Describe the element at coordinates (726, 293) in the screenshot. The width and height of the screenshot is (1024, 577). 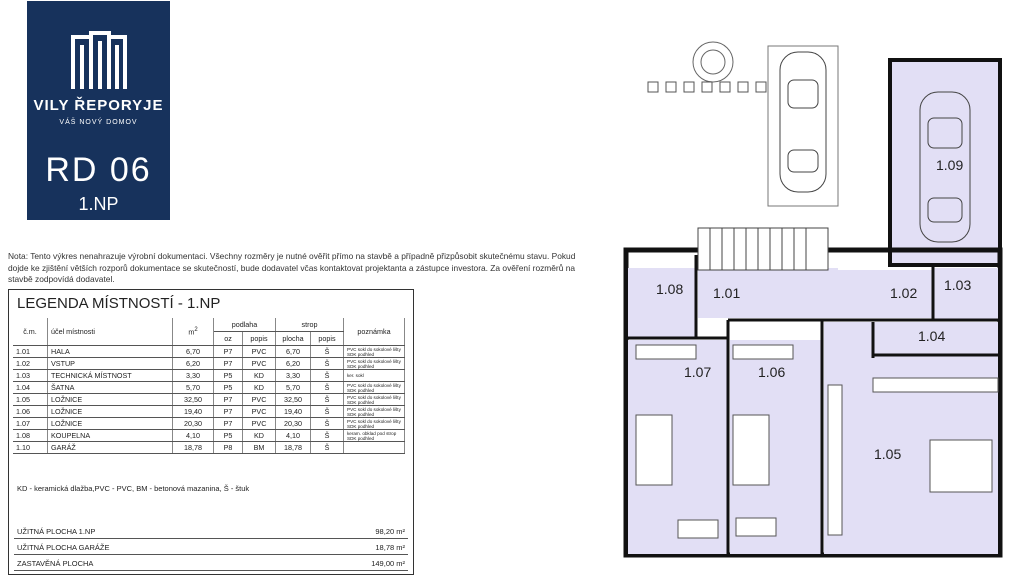
I see `room-label: 1.01` at that location.